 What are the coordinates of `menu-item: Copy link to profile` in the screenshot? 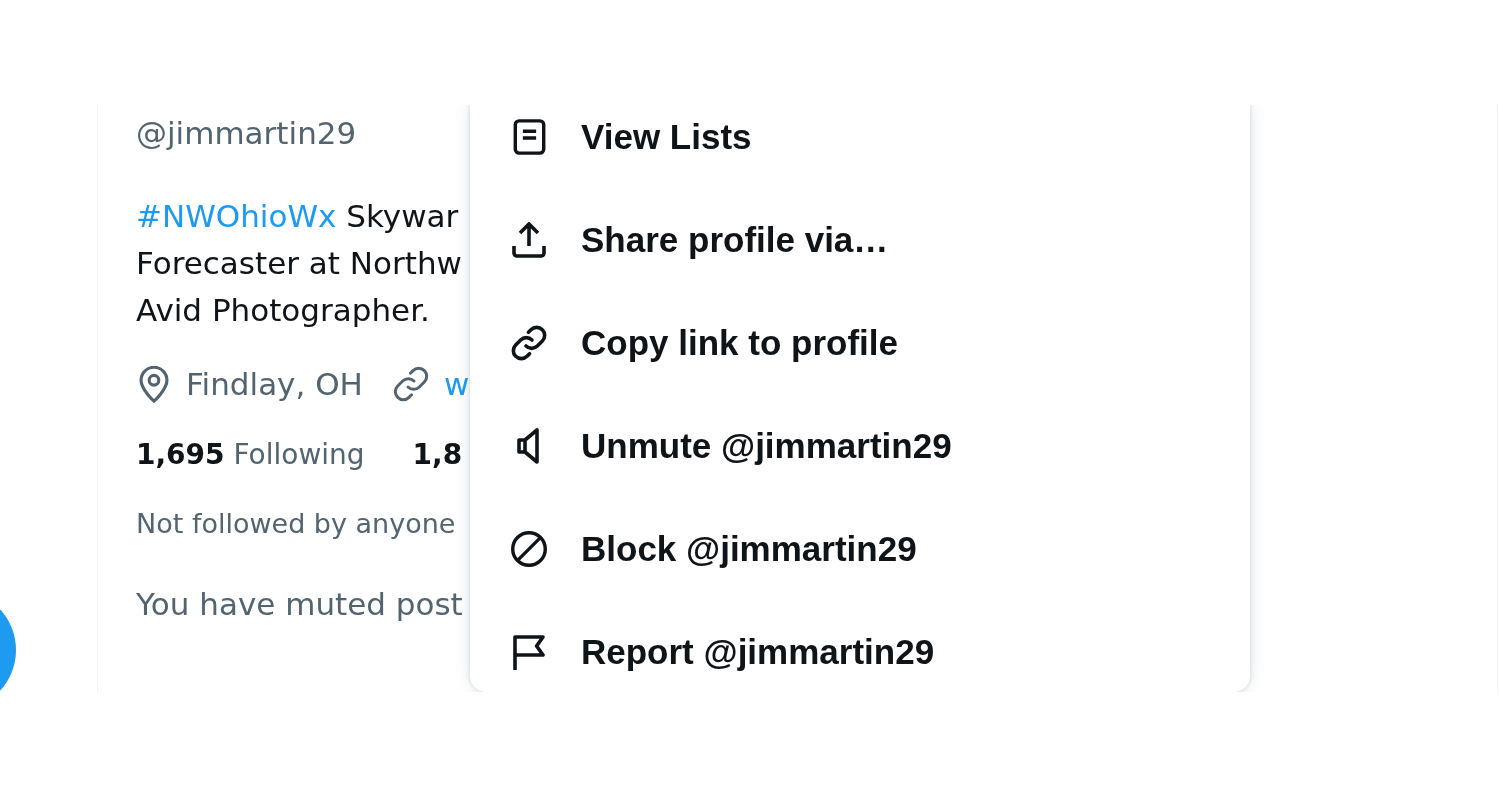 It's located at (860, 343).